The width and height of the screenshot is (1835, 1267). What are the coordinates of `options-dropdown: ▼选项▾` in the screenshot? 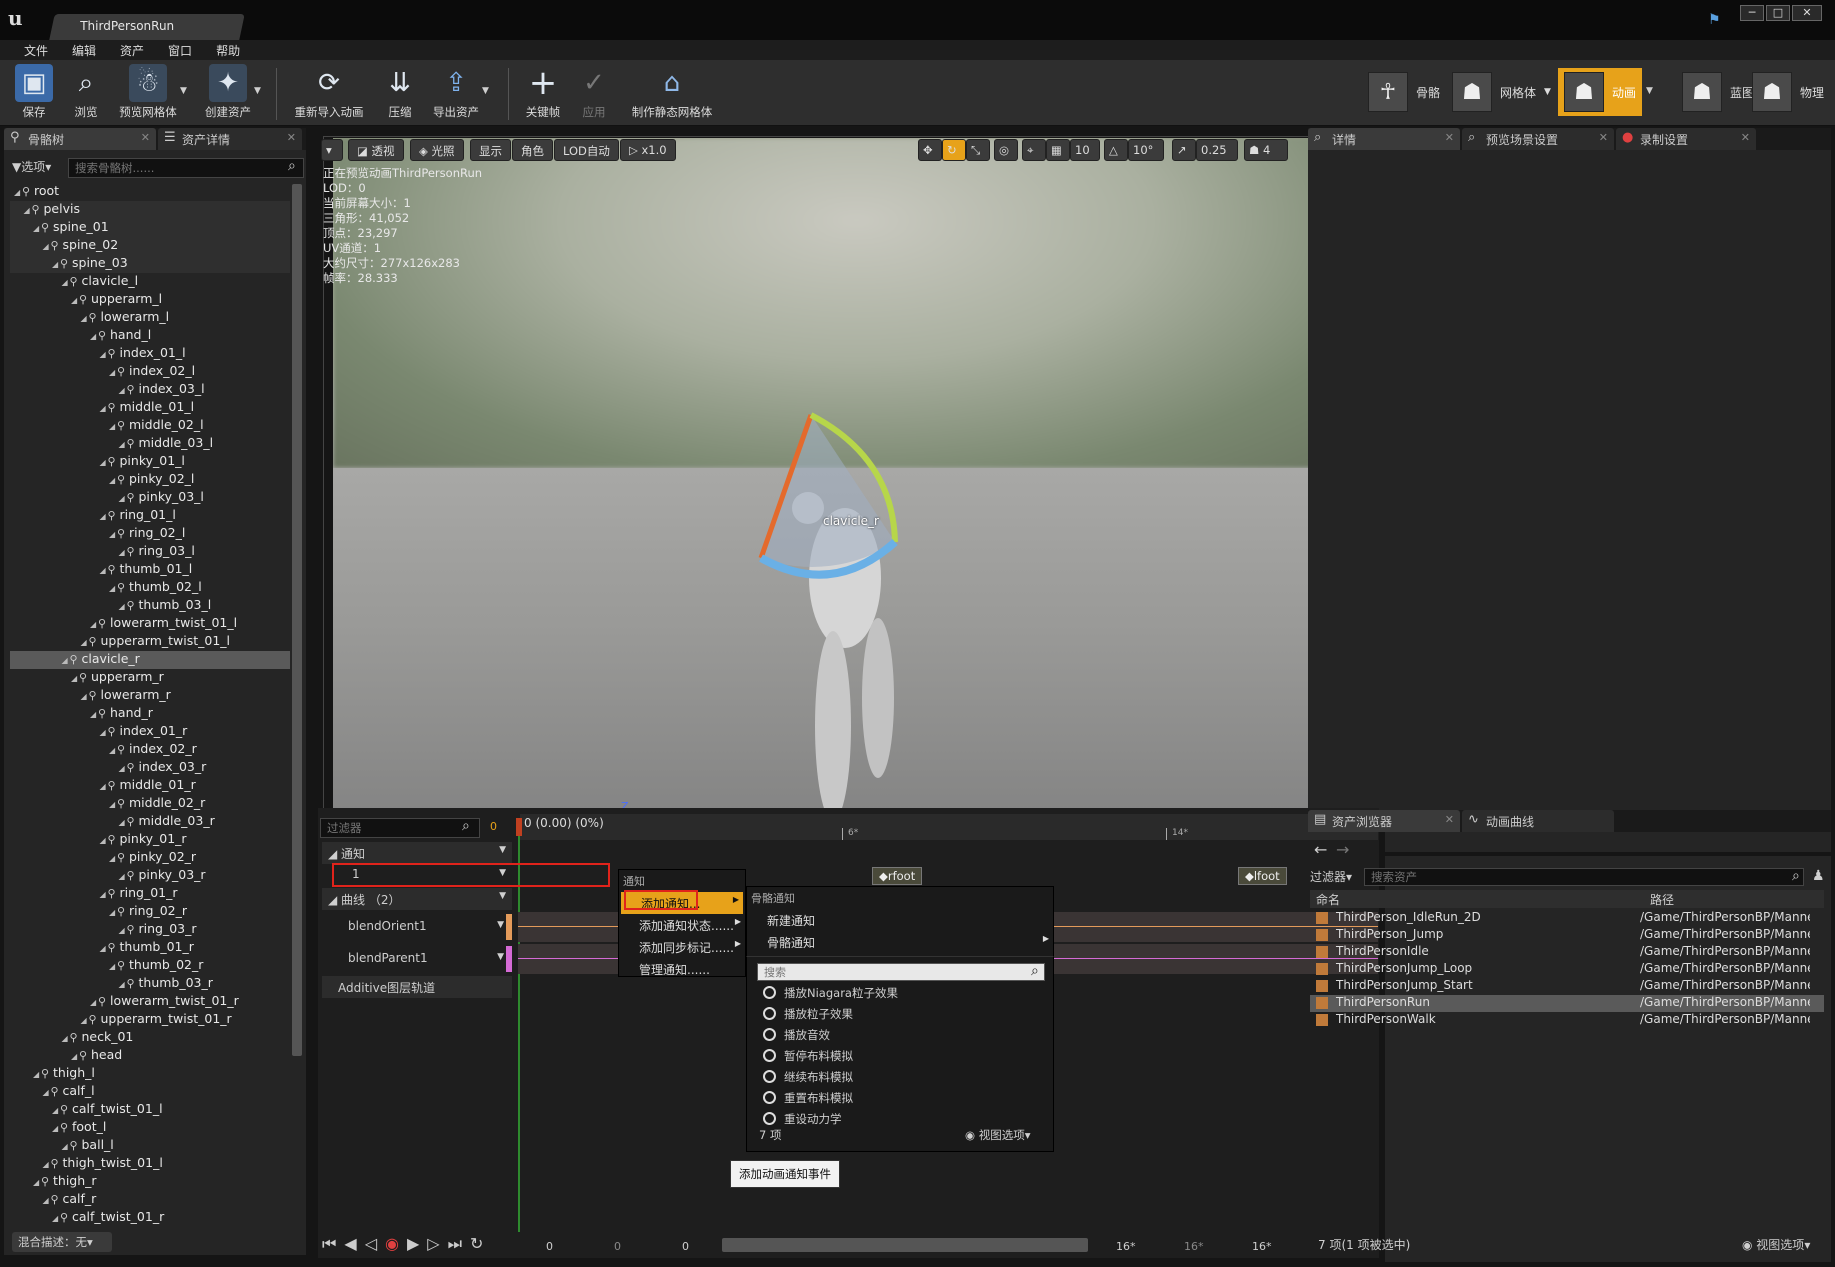 It's located at (31, 166).